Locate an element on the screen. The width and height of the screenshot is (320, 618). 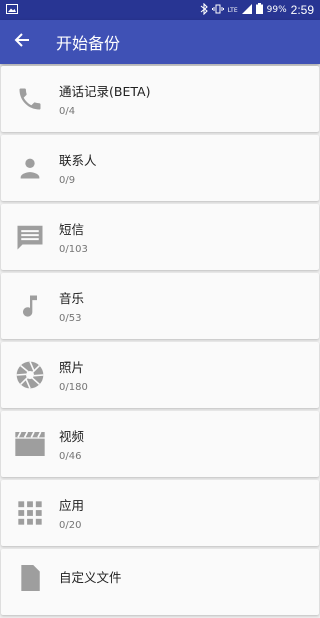
music-note-icon is located at coordinates (30, 306).